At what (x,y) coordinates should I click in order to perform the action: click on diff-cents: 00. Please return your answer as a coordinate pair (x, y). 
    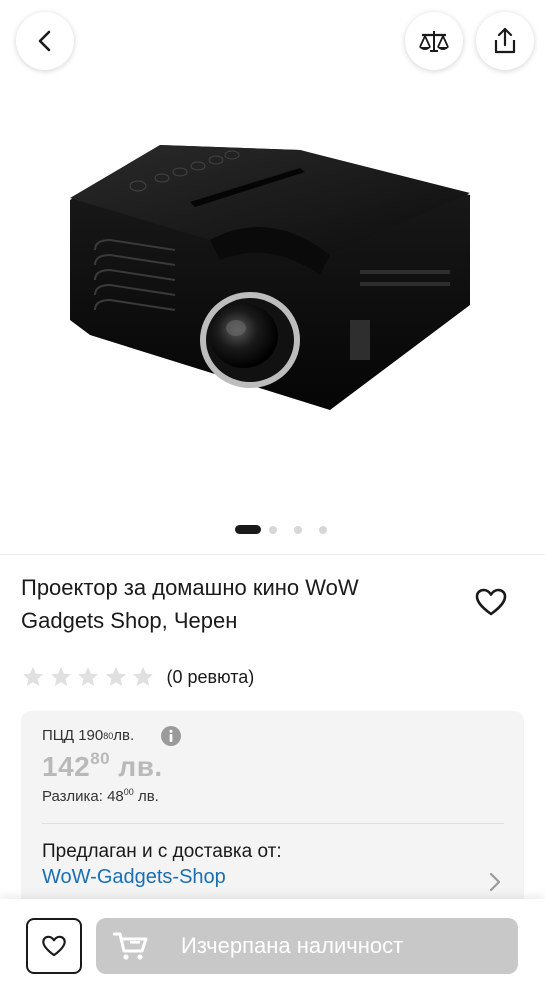
    Looking at the image, I should click on (128, 792).